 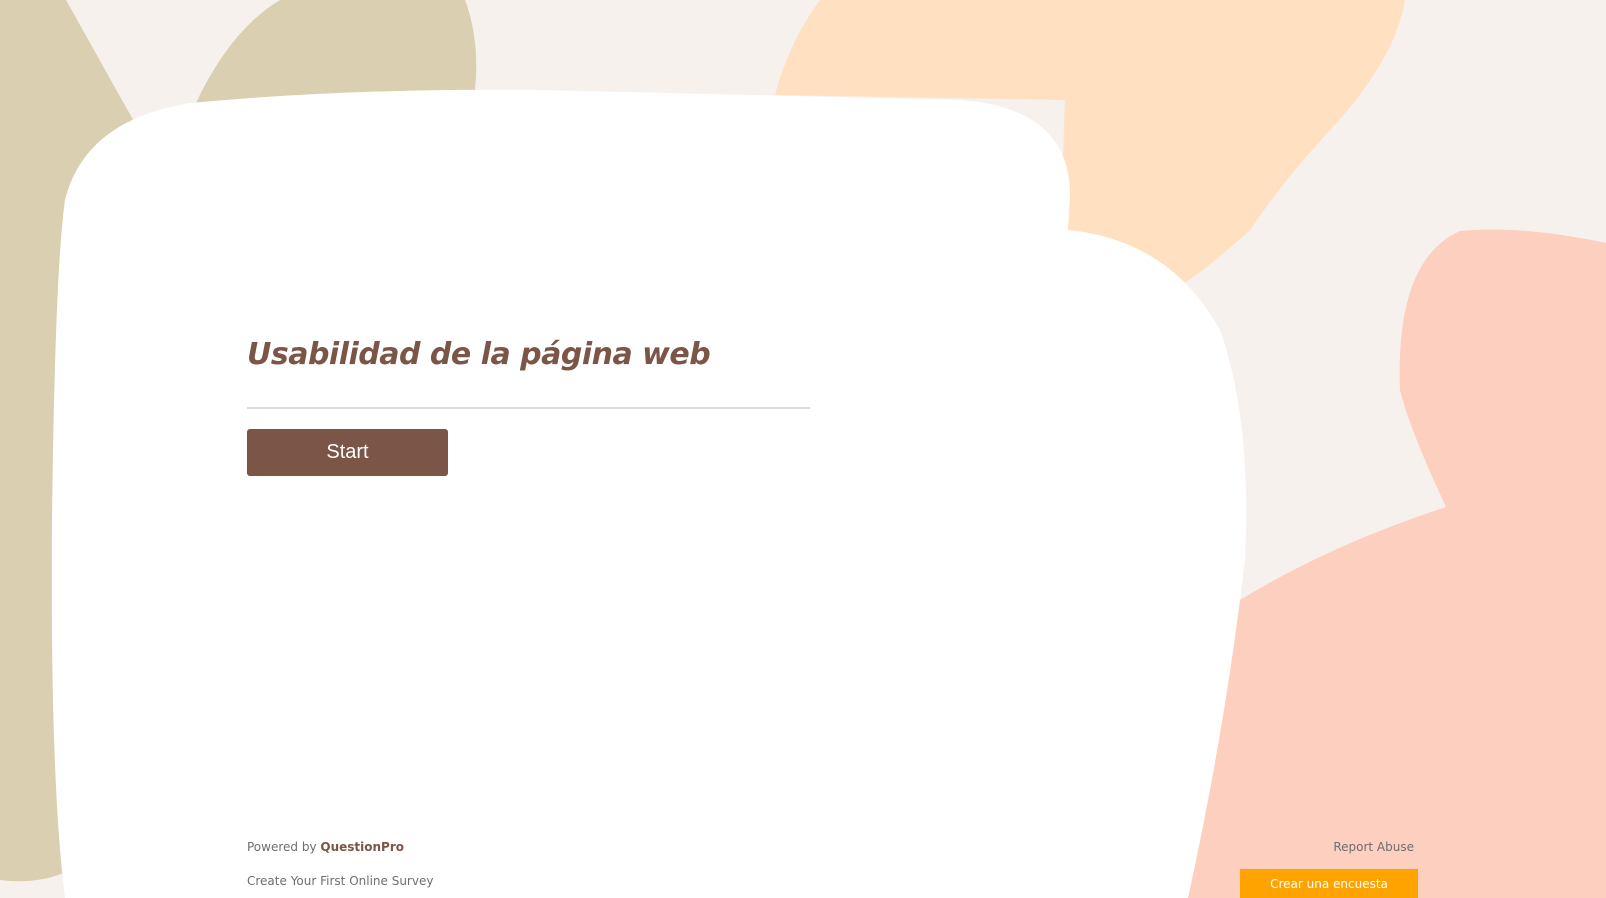 I want to click on start-button: Start, so click(x=347, y=452).